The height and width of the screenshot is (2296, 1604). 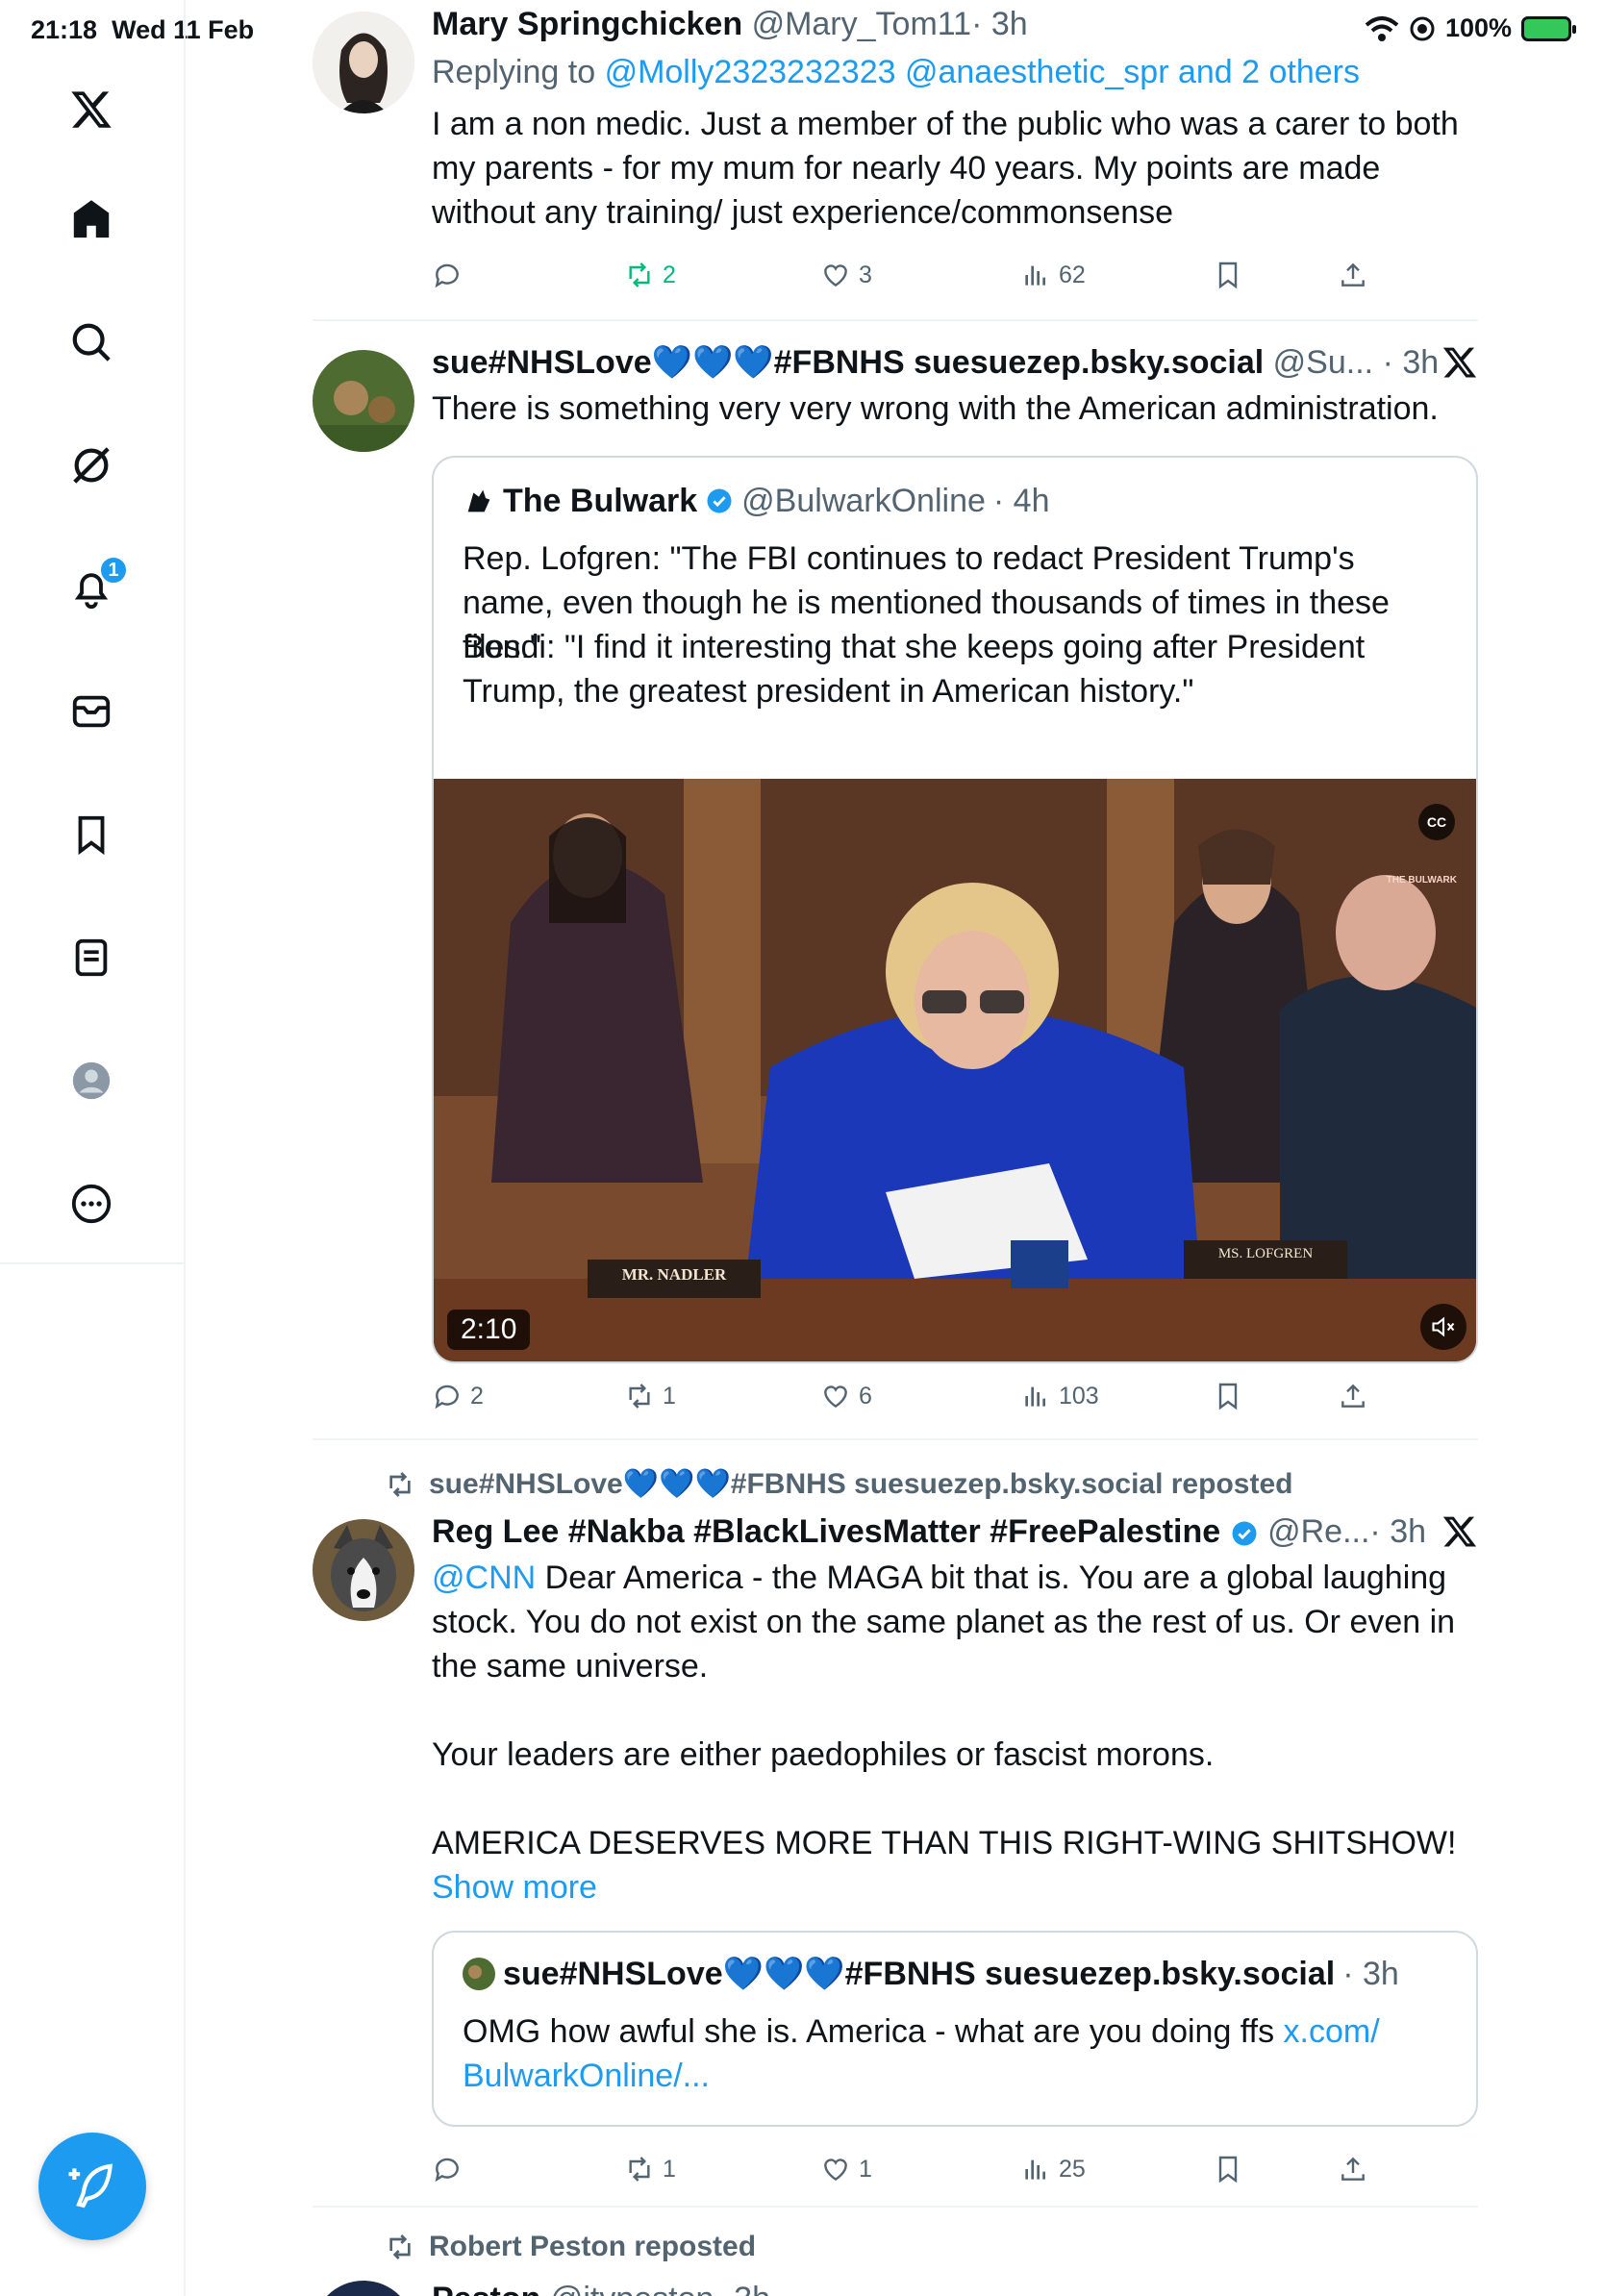 What do you see at coordinates (91, 711) in the screenshot?
I see `messages-icon` at bounding box center [91, 711].